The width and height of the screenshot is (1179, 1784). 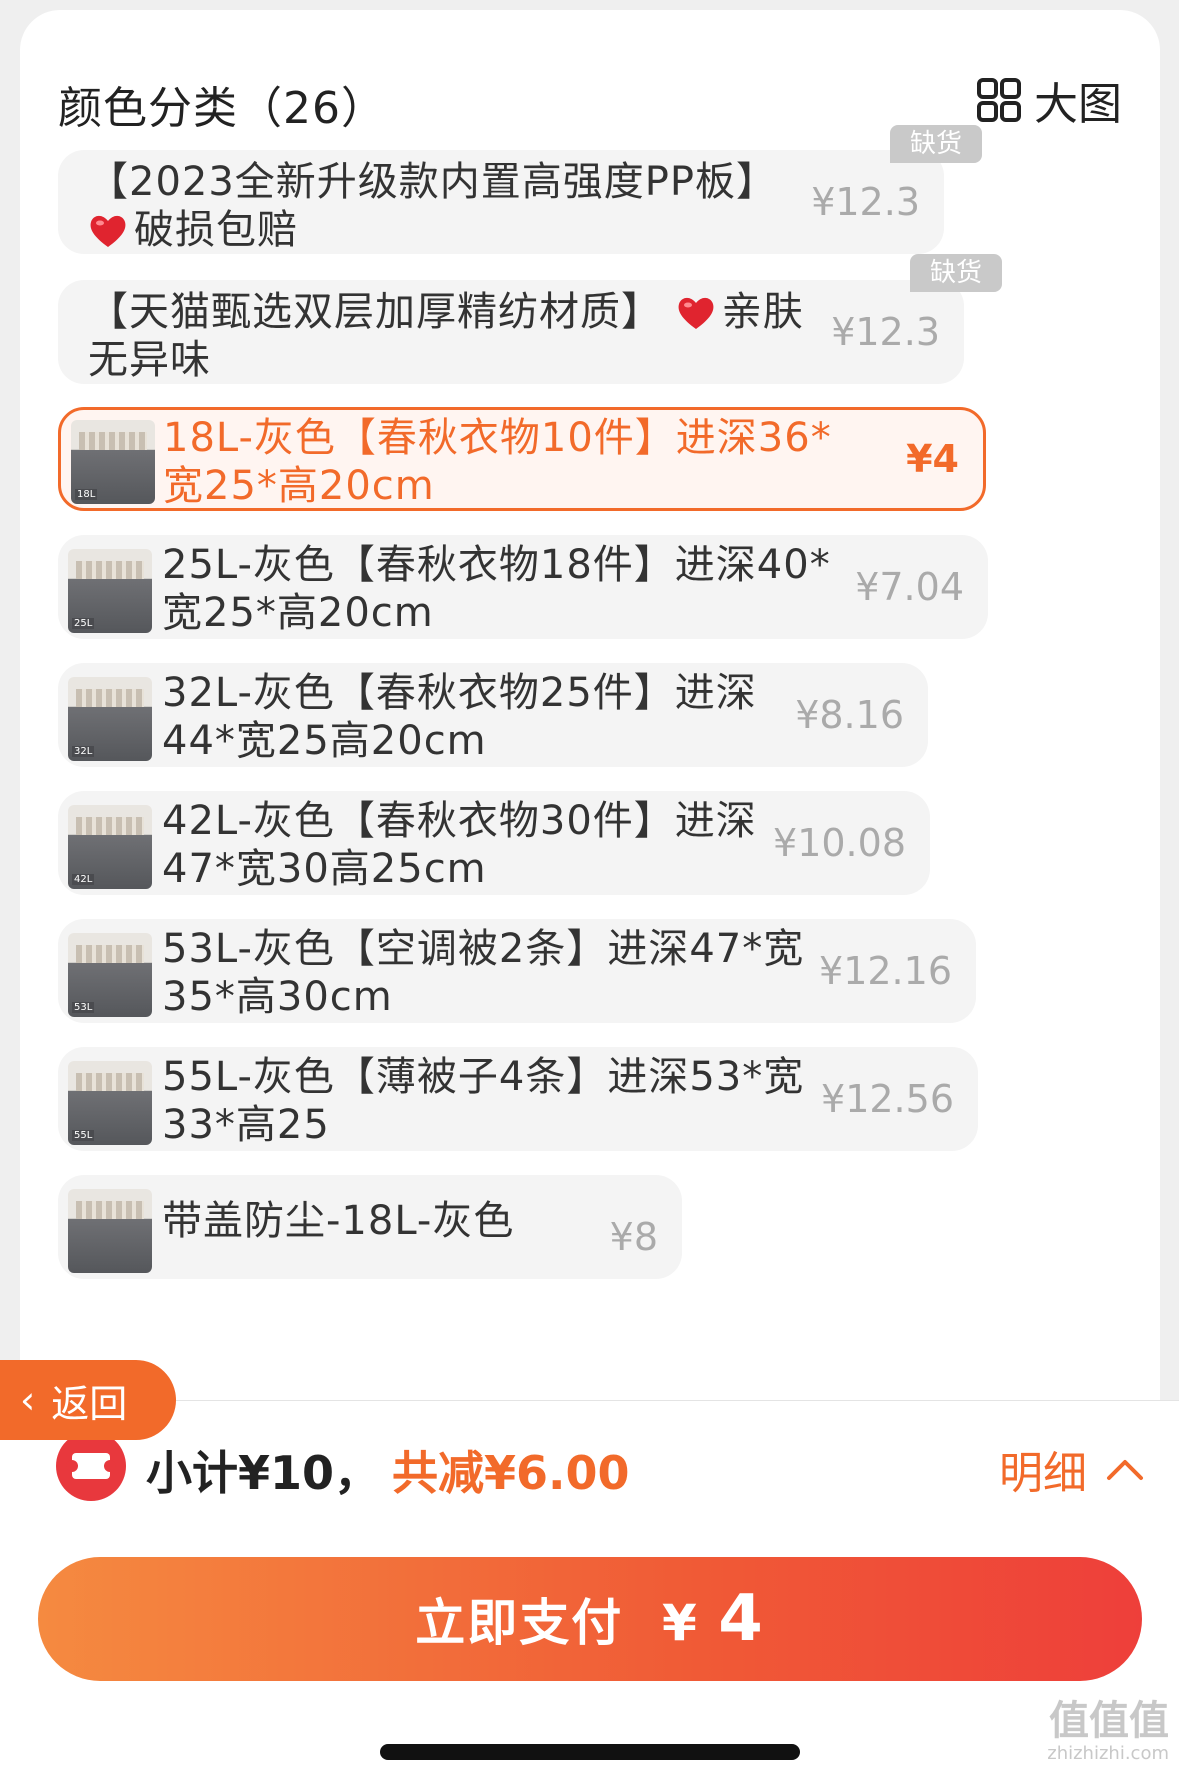 I want to click on sku-price: ¥12.56, so click(x=887, y=1099).